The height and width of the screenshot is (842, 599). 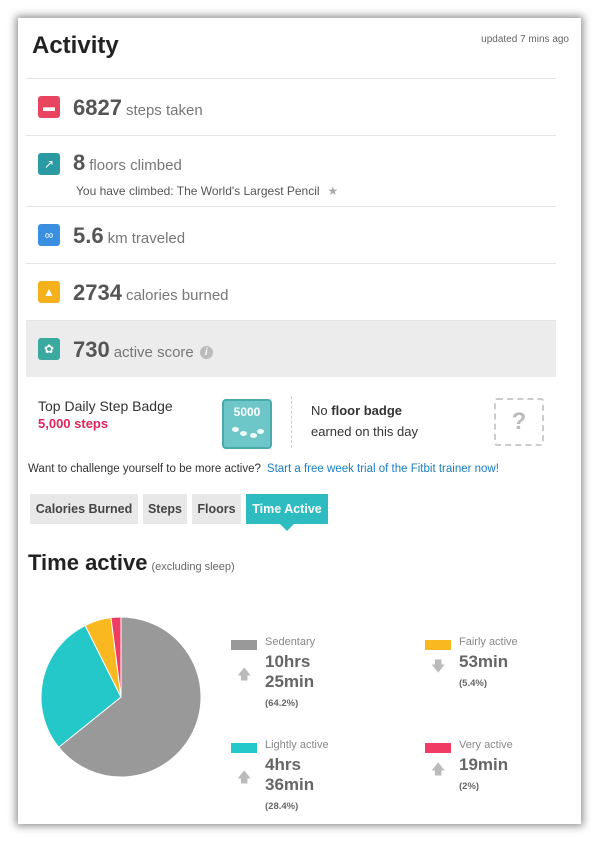 I want to click on floor-earned-text: earned on this day, so click(x=364, y=431).